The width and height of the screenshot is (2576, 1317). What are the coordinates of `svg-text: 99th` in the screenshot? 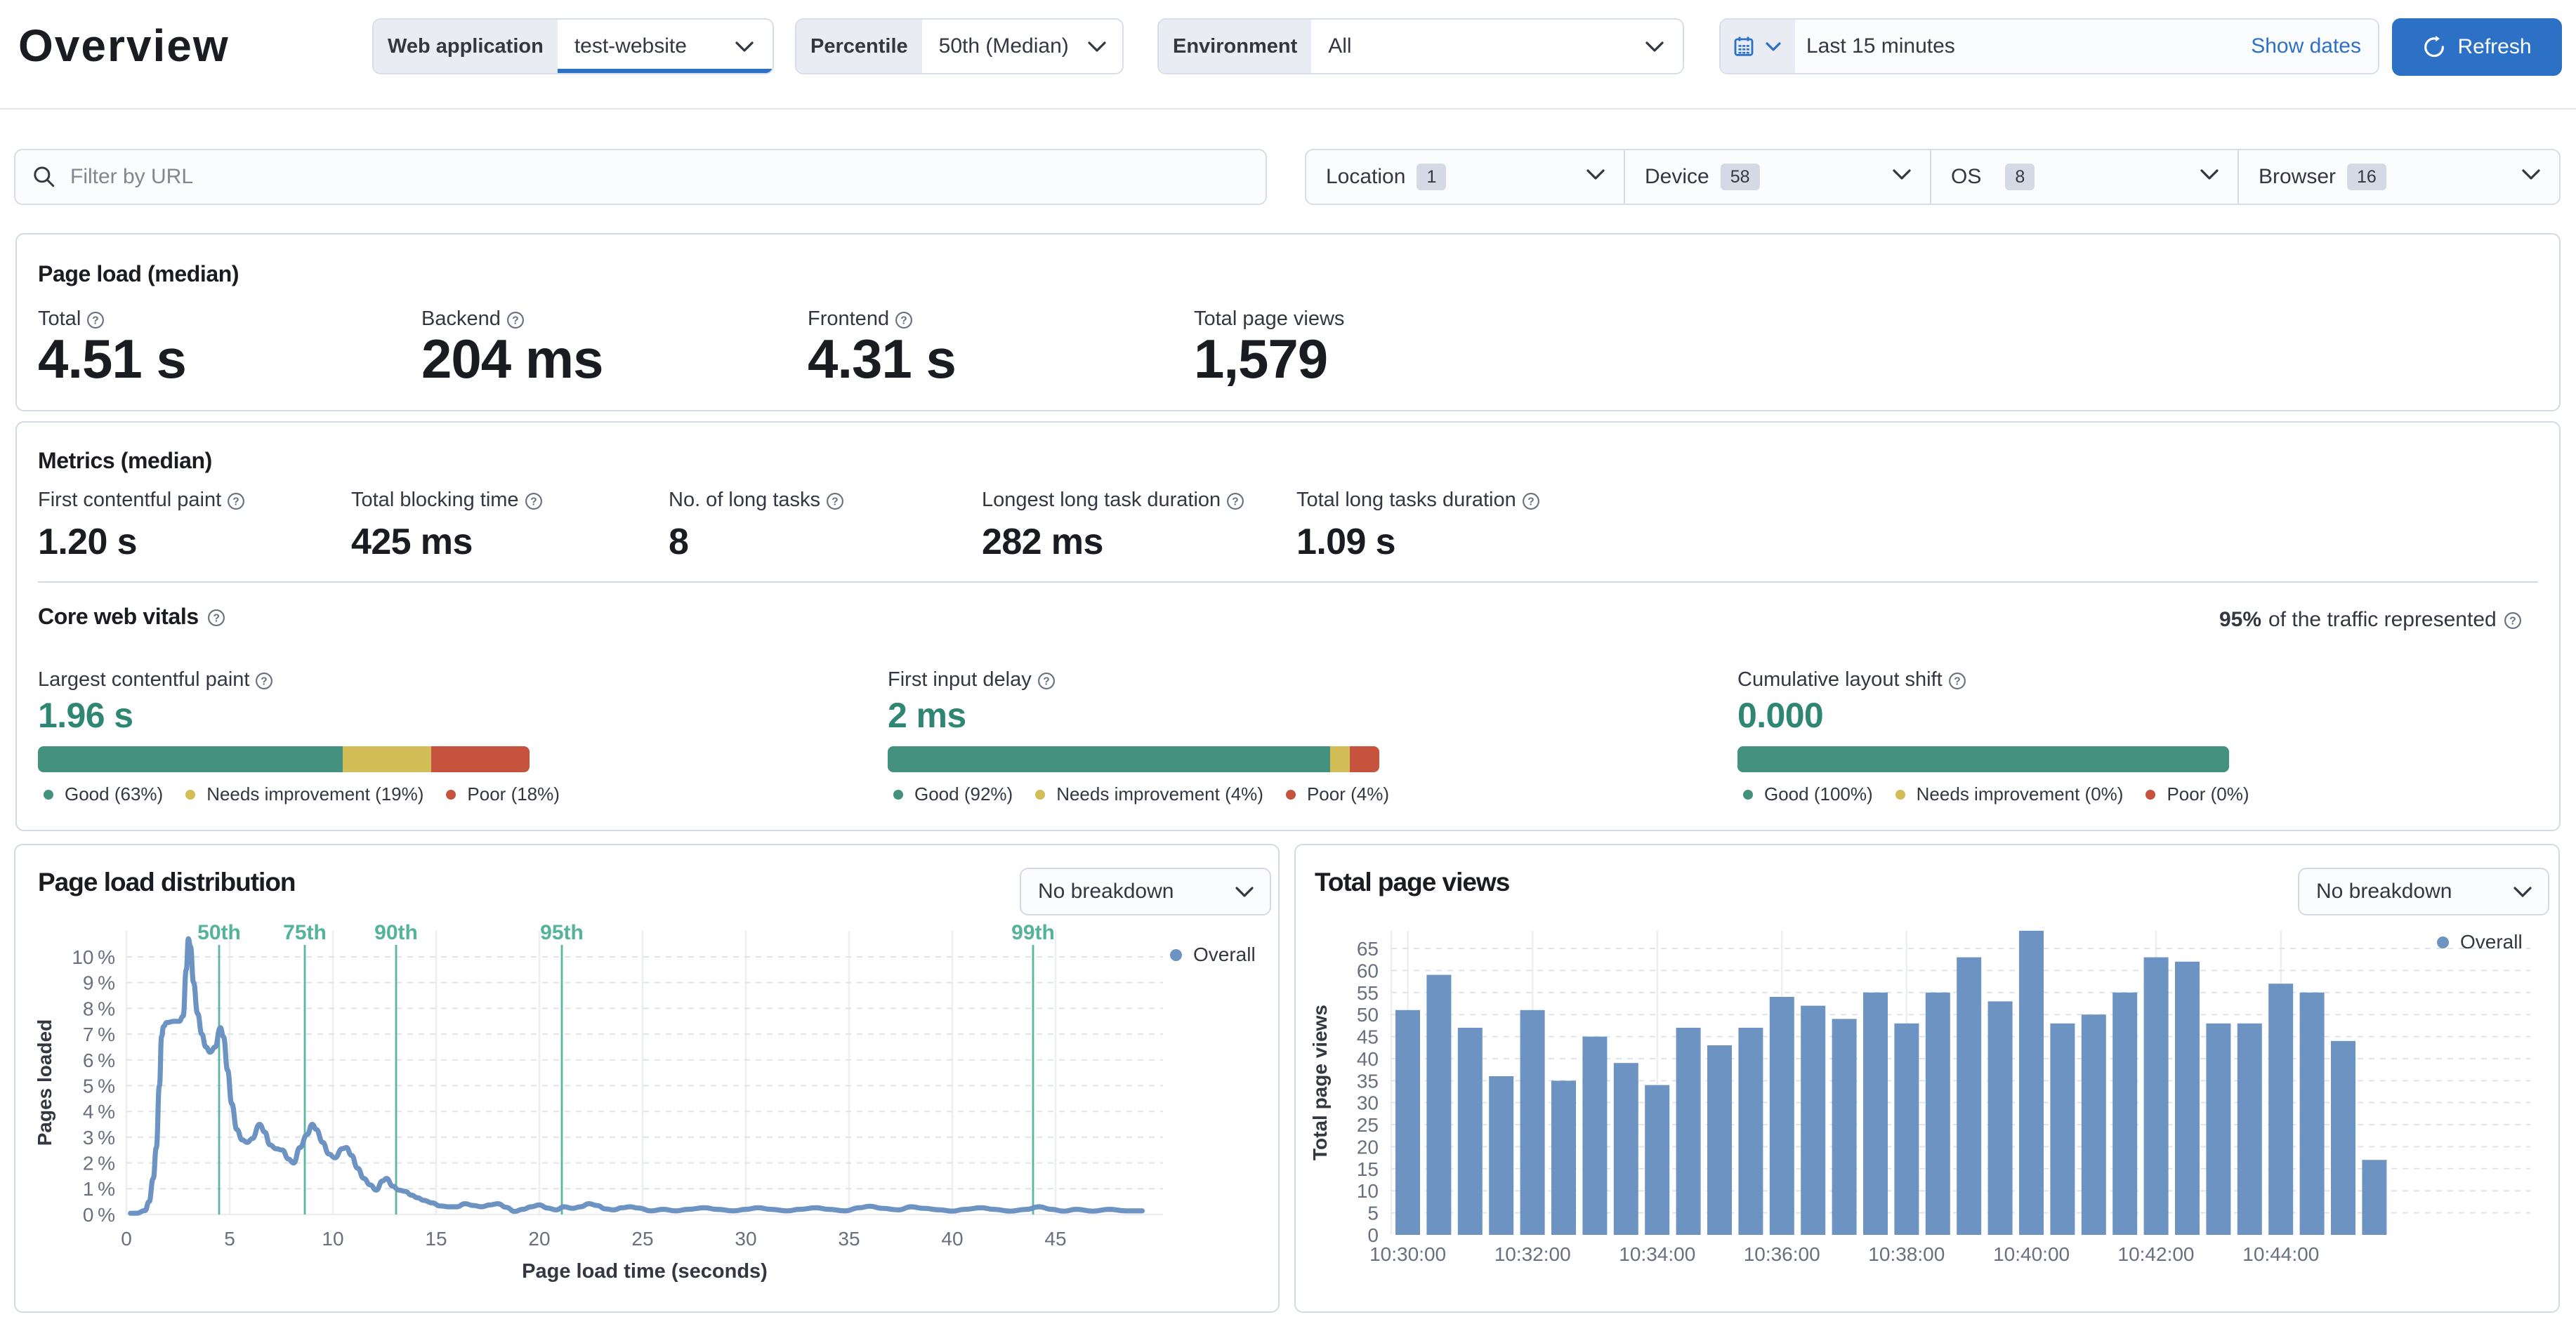 It's located at (1033, 932).